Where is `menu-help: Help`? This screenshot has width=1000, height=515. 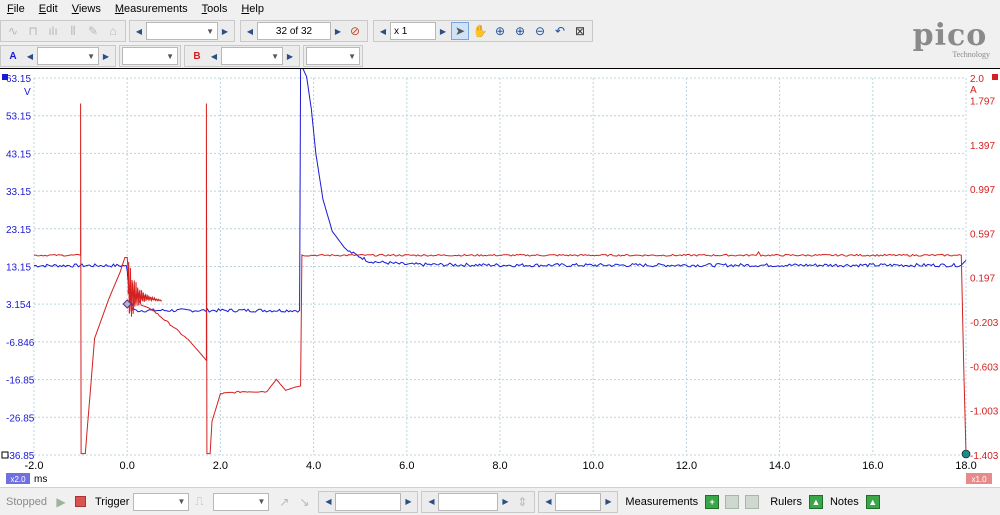
menu-help: Help is located at coordinates (252, 9).